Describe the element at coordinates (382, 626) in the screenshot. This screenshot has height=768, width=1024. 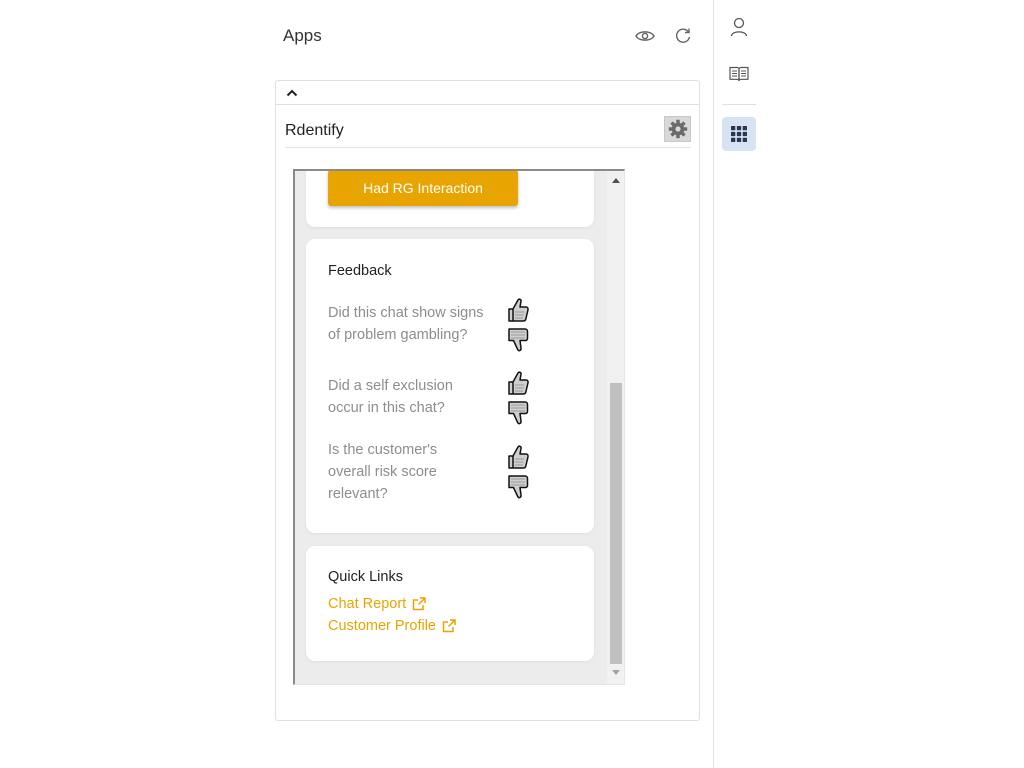
I see `link-label: Customer Profile` at that location.